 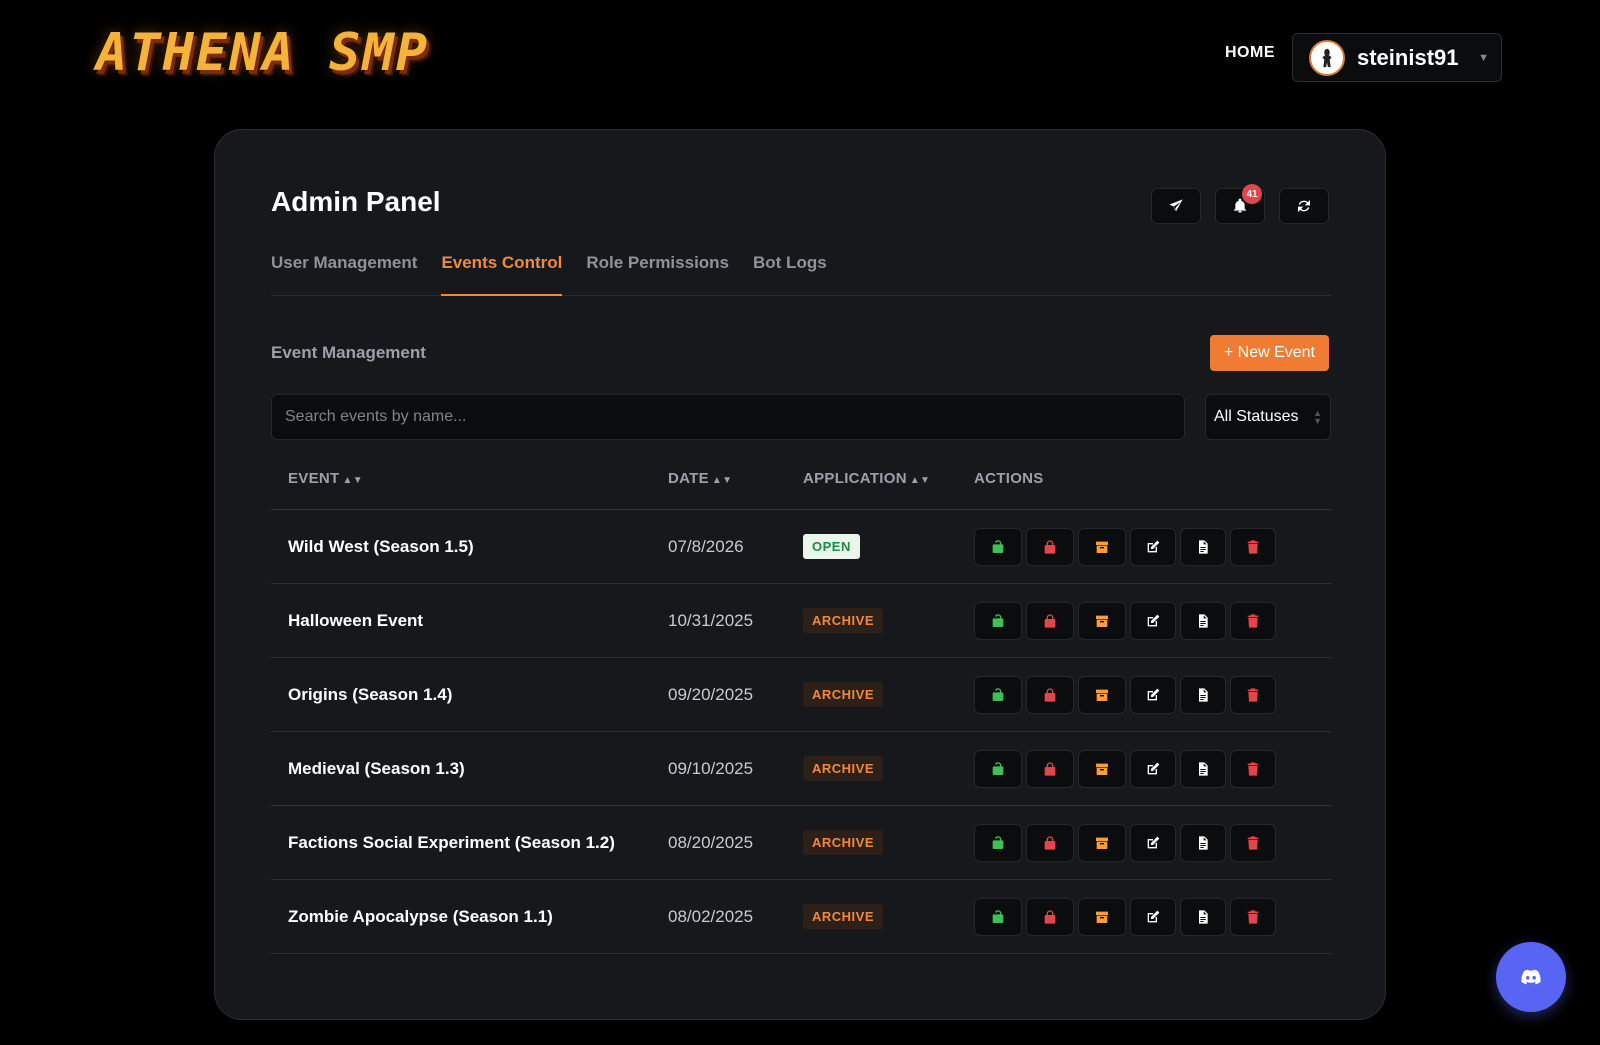 I want to click on event-name: Zombie Apocalypse (Season 1.1), so click(x=420, y=916).